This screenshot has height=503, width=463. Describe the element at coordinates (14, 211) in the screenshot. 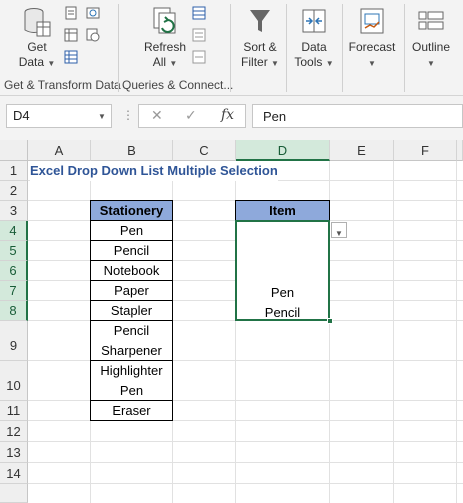

I see `row-header-3: 3` at that location.